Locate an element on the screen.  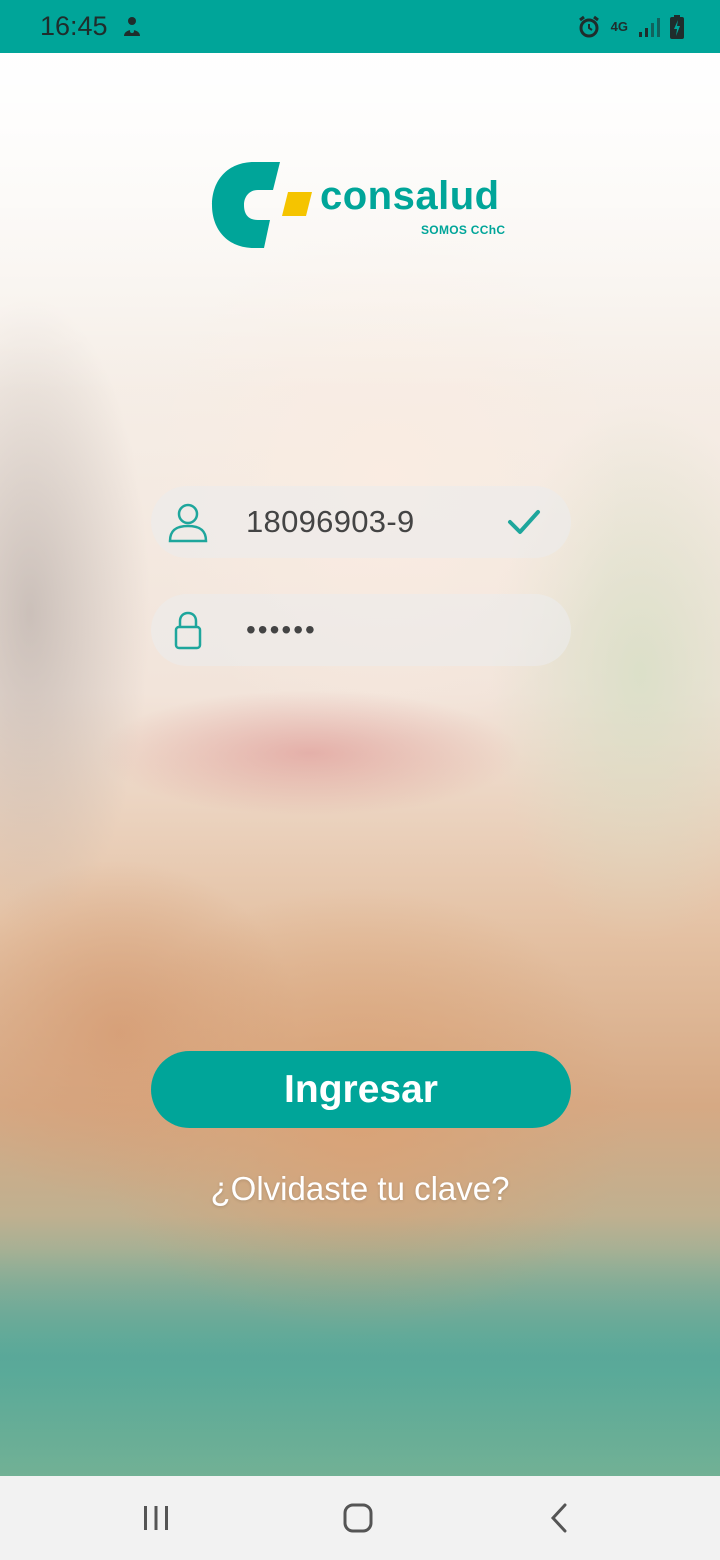
network-type-label: 4G is located at coordinates (619, 26).